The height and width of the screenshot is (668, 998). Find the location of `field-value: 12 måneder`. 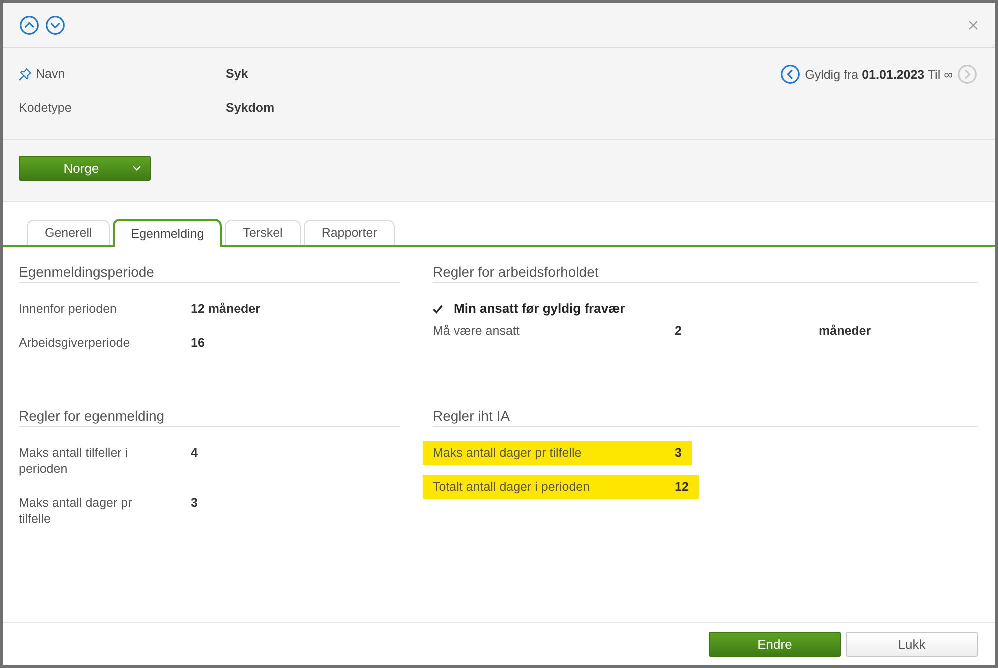

field-value: 12 måneder is located at coordinates (225, 309).